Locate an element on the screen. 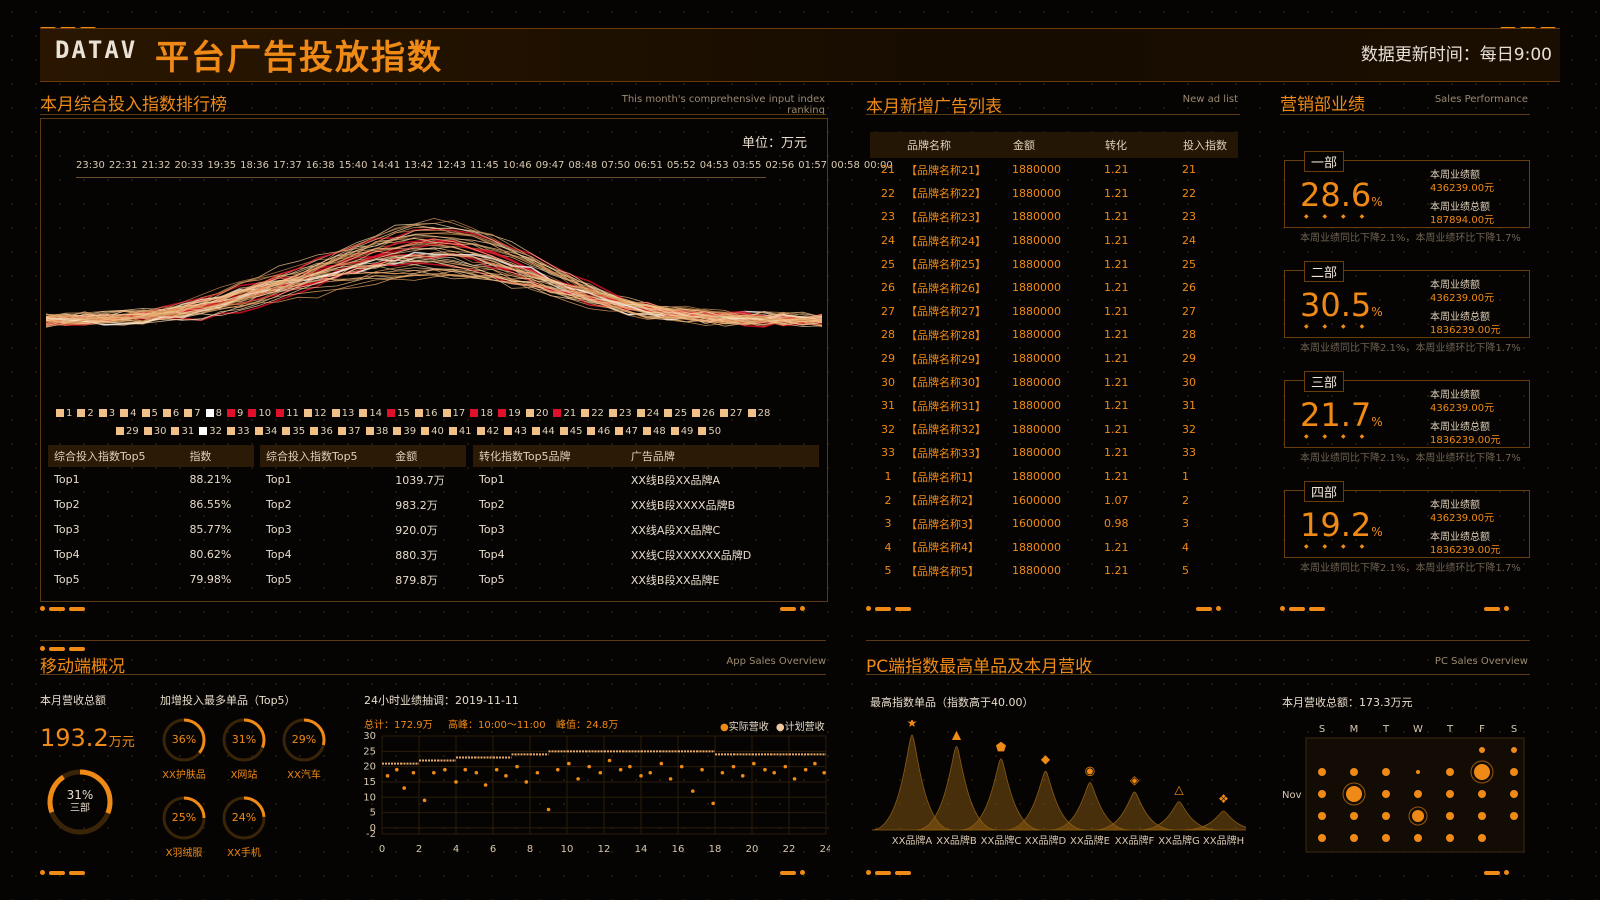 The width and height of the screenshot is (1600, 900). legend-item: 20 is located at coordinates (536, 413).